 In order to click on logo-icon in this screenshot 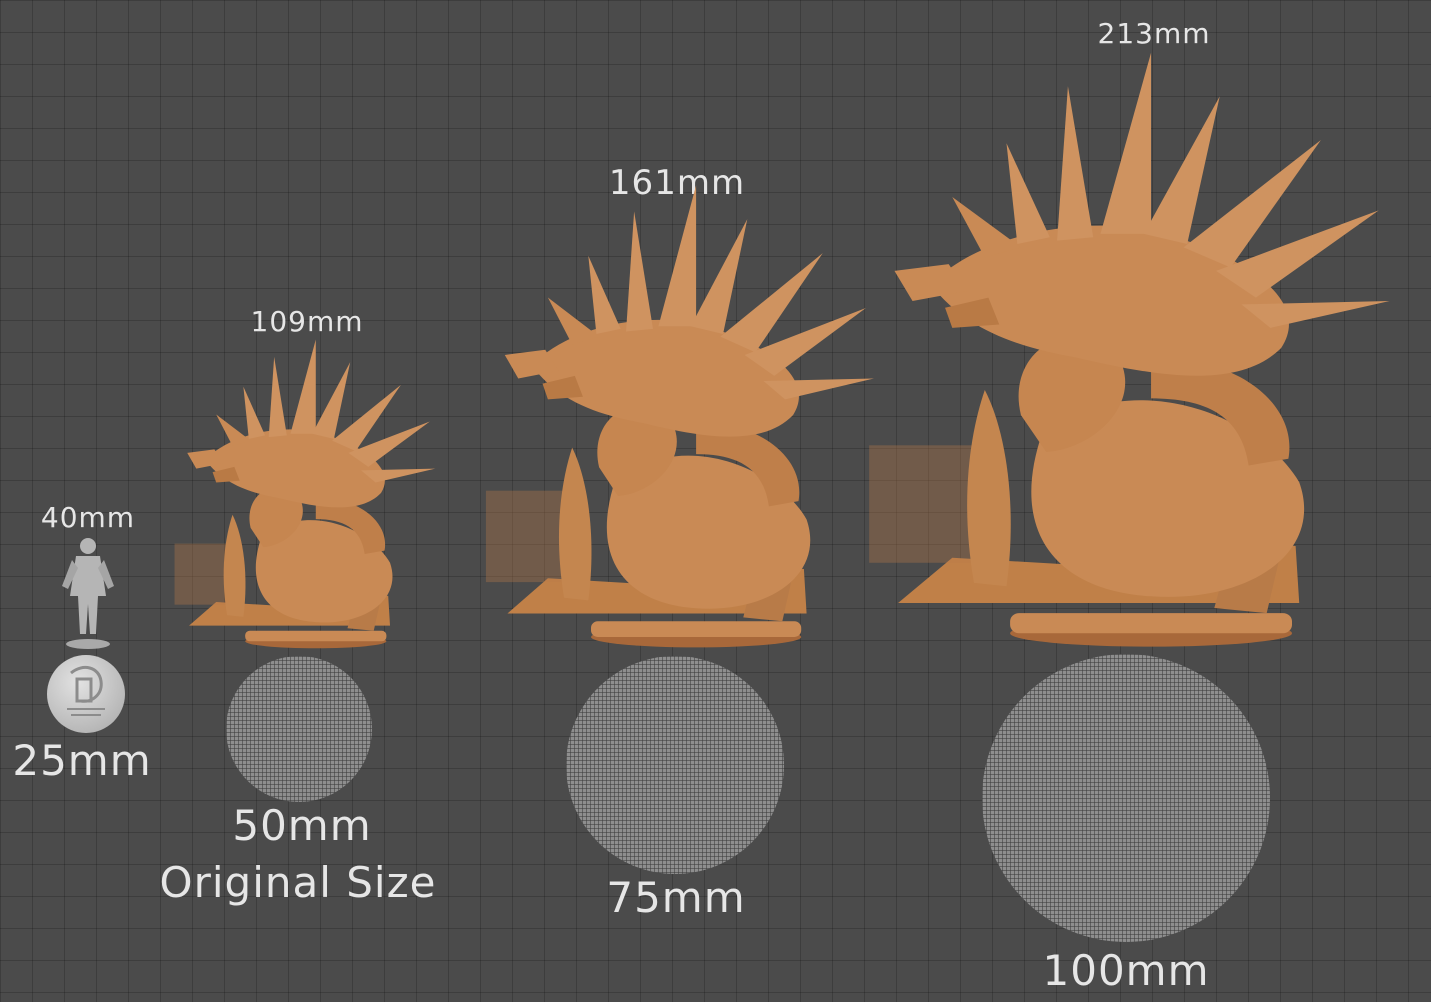, I will do `click(86, 690)`.